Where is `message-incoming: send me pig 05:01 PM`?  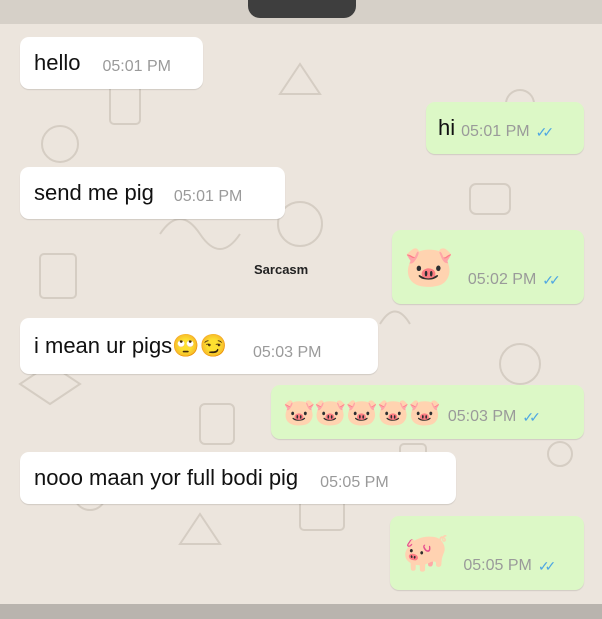 message-incoming: send me pig 05:01 PM is located at coordinates (152, 193).